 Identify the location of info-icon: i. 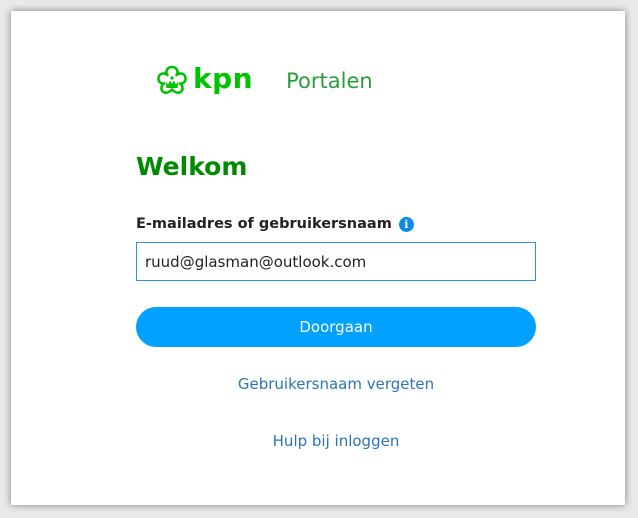
(406, 224).